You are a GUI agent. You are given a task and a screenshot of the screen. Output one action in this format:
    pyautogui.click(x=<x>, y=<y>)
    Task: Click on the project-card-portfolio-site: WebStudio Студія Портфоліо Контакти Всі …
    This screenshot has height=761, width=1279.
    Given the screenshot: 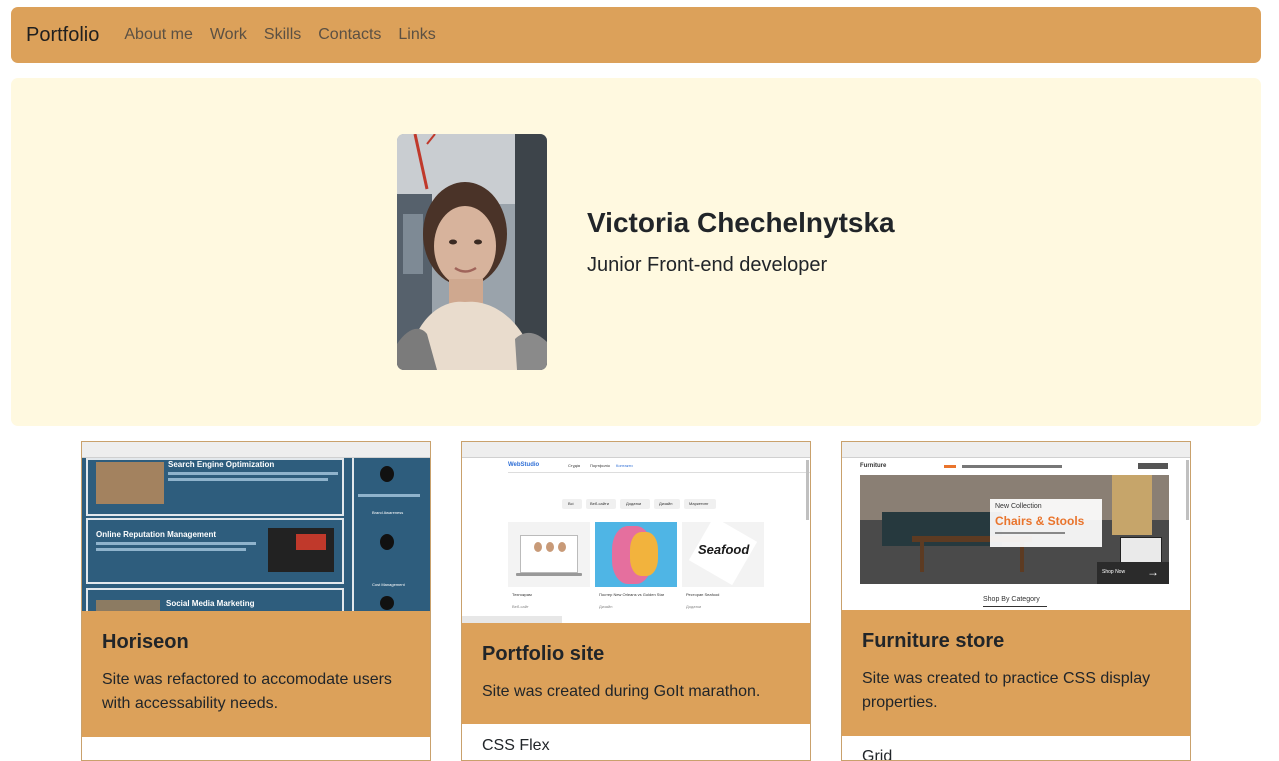 What is the action you would take?
    pyautogui.click(x=636, y=601)
    